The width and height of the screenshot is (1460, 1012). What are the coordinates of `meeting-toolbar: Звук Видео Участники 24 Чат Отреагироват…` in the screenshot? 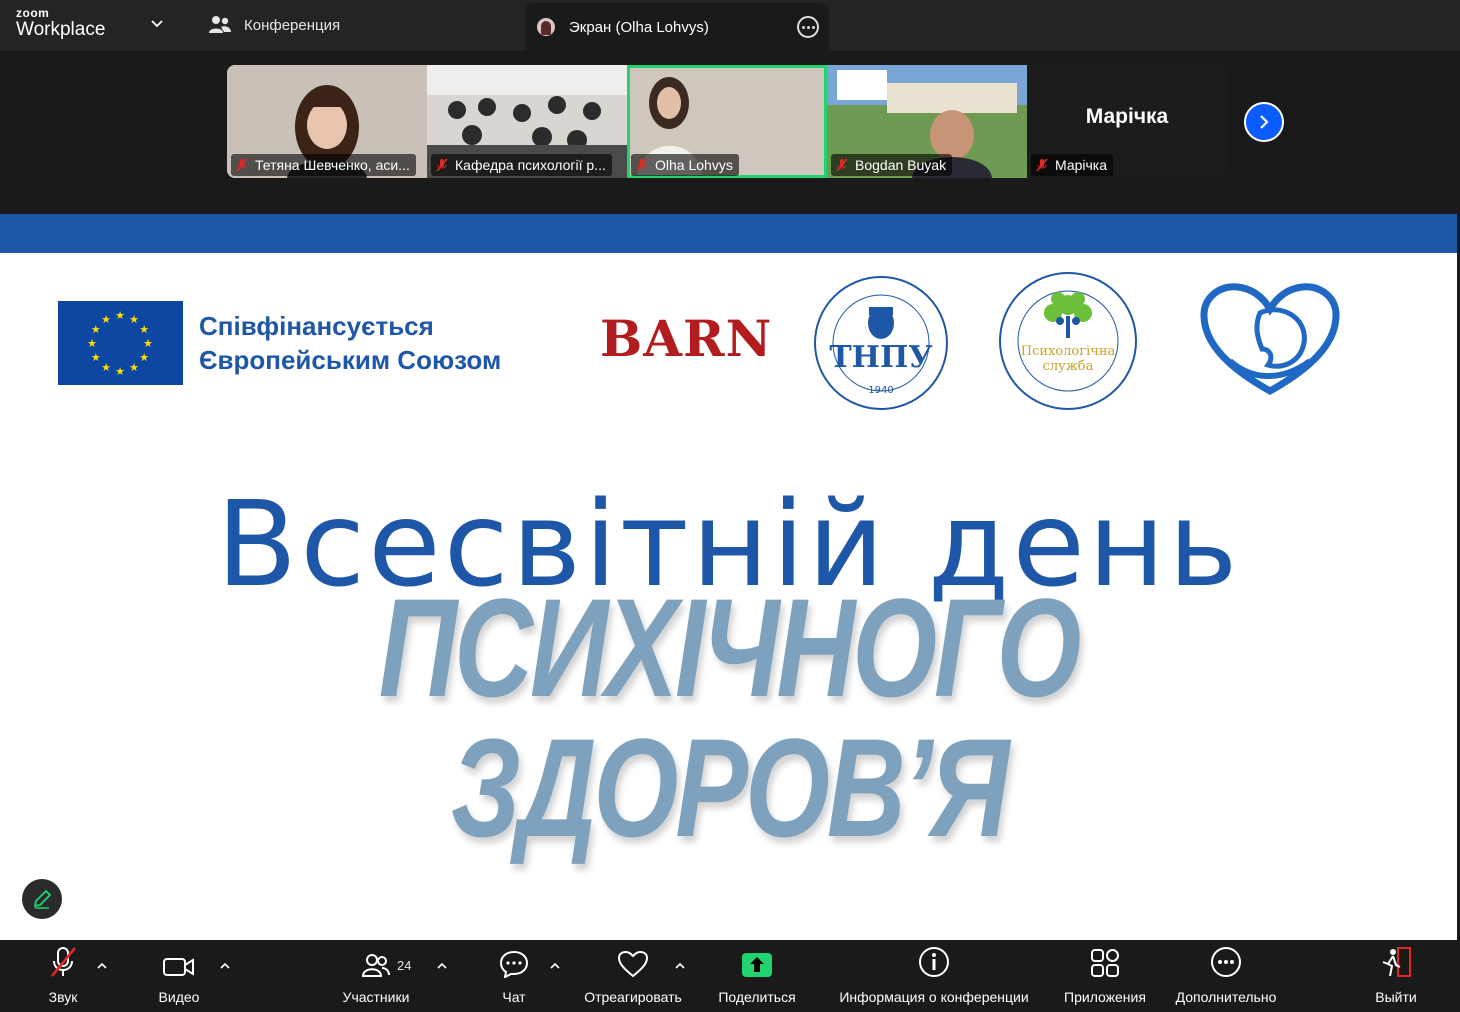 It's located at (730, 976).